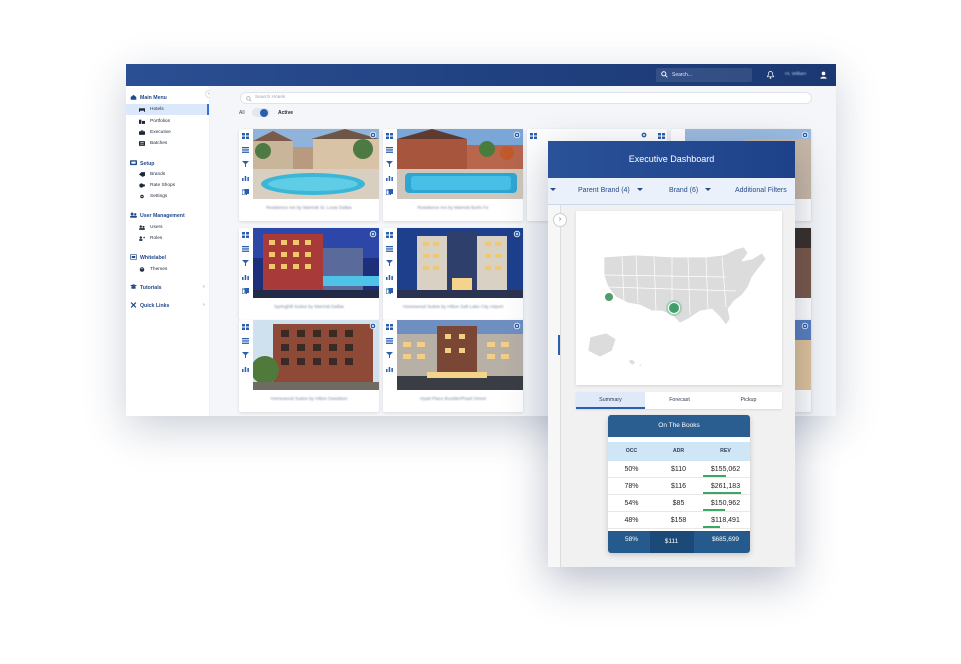  I want to click on hotel-name: Springhill Suites by Marriott Dallas, so click(309, 306).